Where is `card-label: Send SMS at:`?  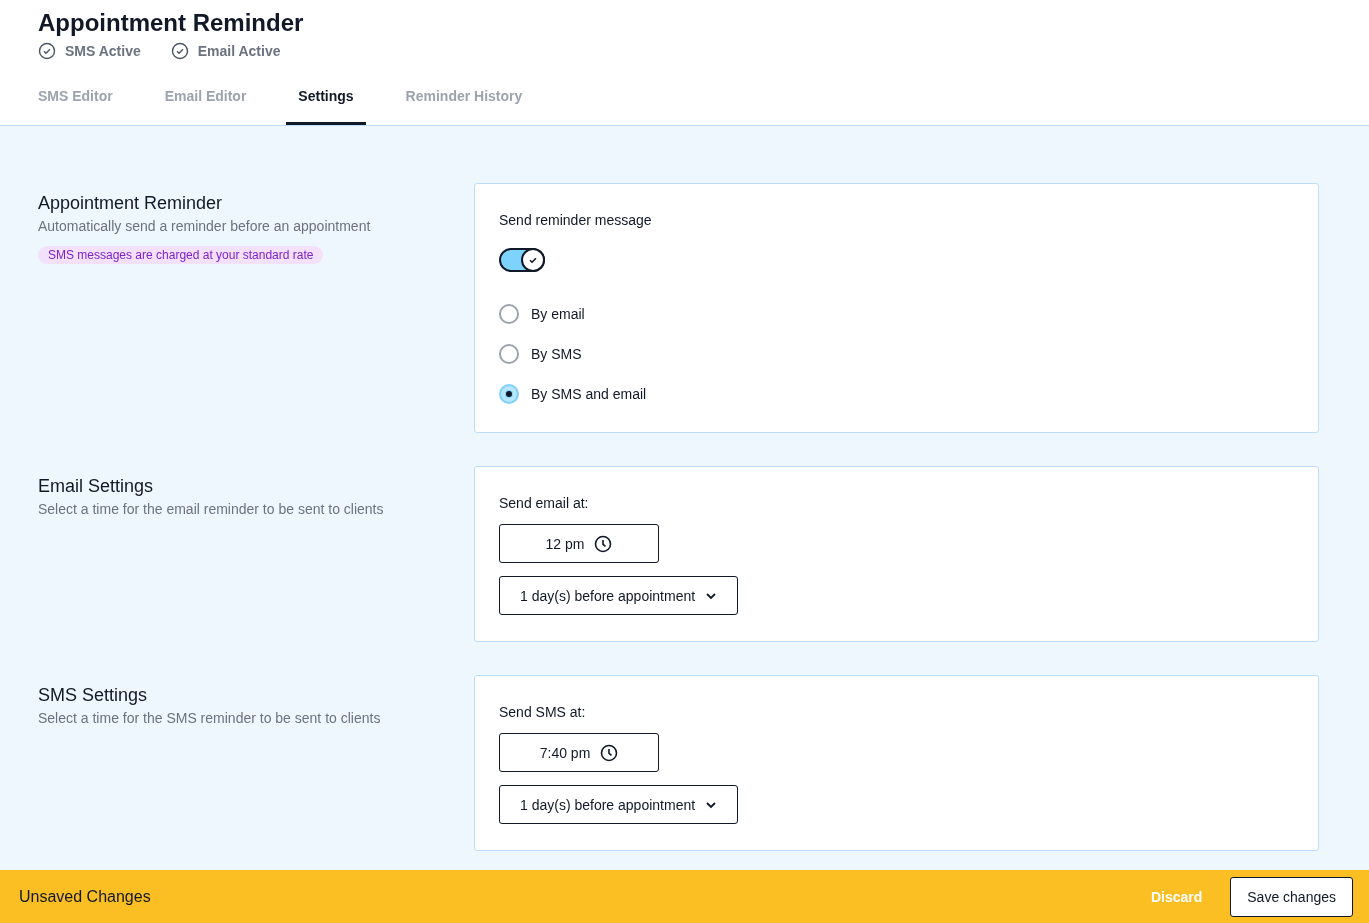
card-label: Send SMS at: is located at coordinates (542, 712).